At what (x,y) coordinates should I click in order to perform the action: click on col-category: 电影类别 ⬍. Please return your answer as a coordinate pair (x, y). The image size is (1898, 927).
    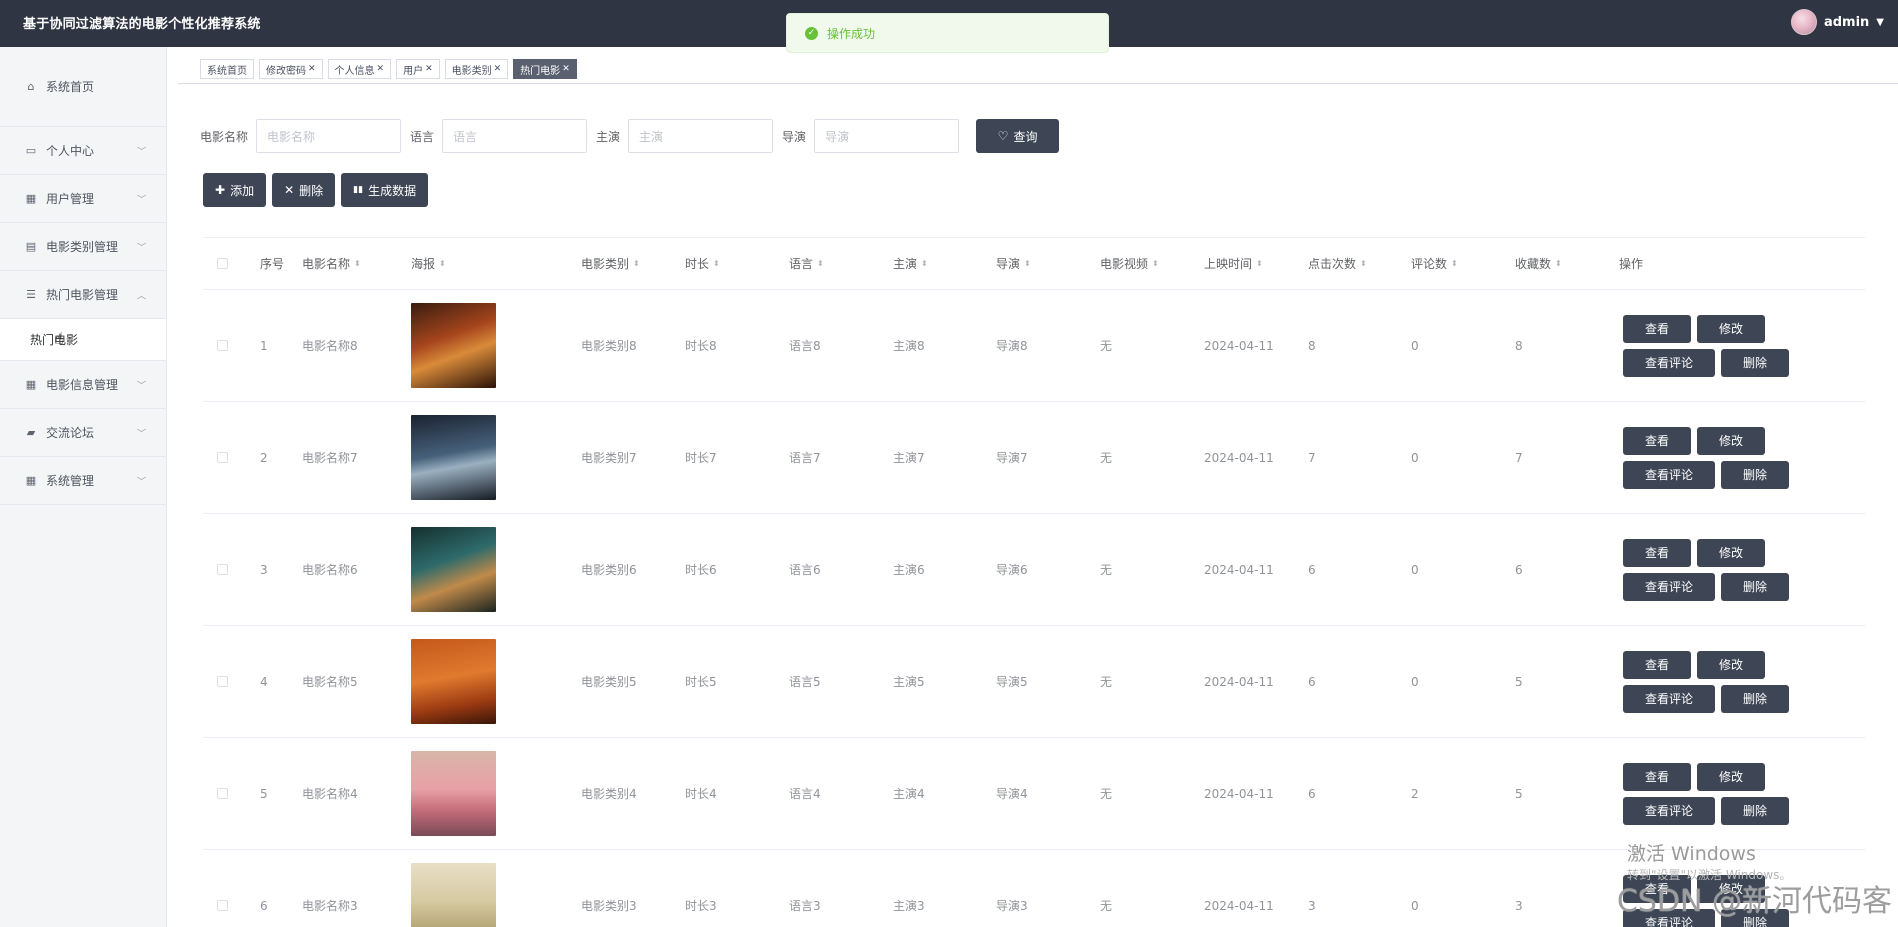
    Looking at the image, I should click on (610, 263).